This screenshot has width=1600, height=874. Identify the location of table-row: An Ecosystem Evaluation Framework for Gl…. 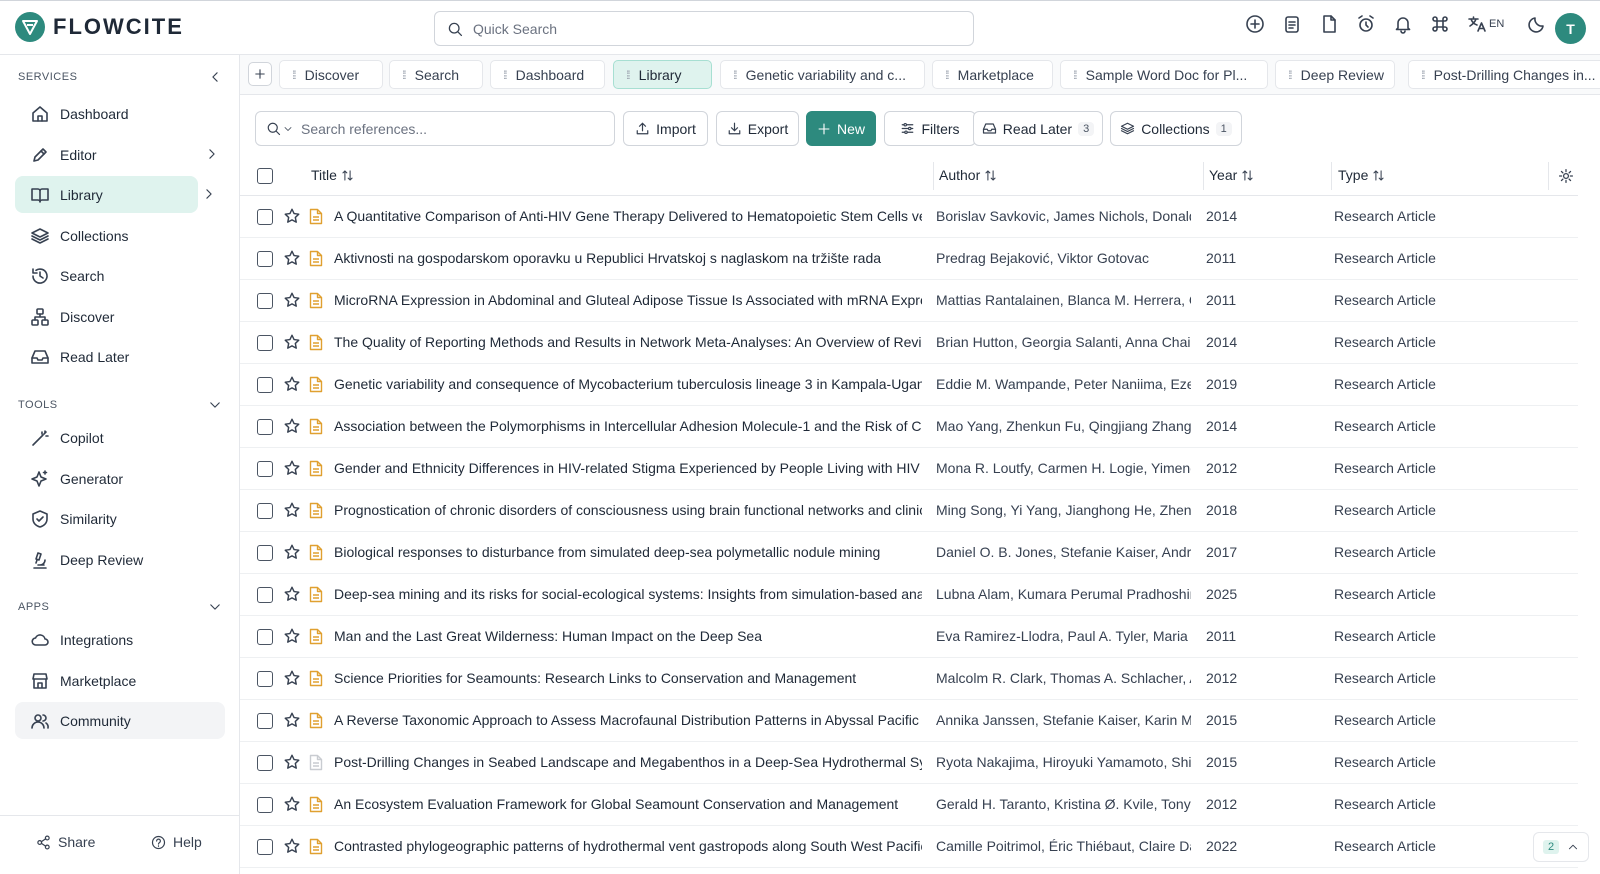
(909, 805).